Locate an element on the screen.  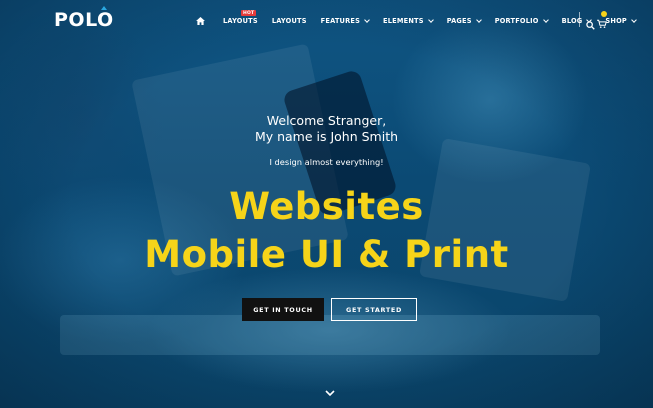
nav-item-elements: ELEMENTS is located at coordinates (408, 21).